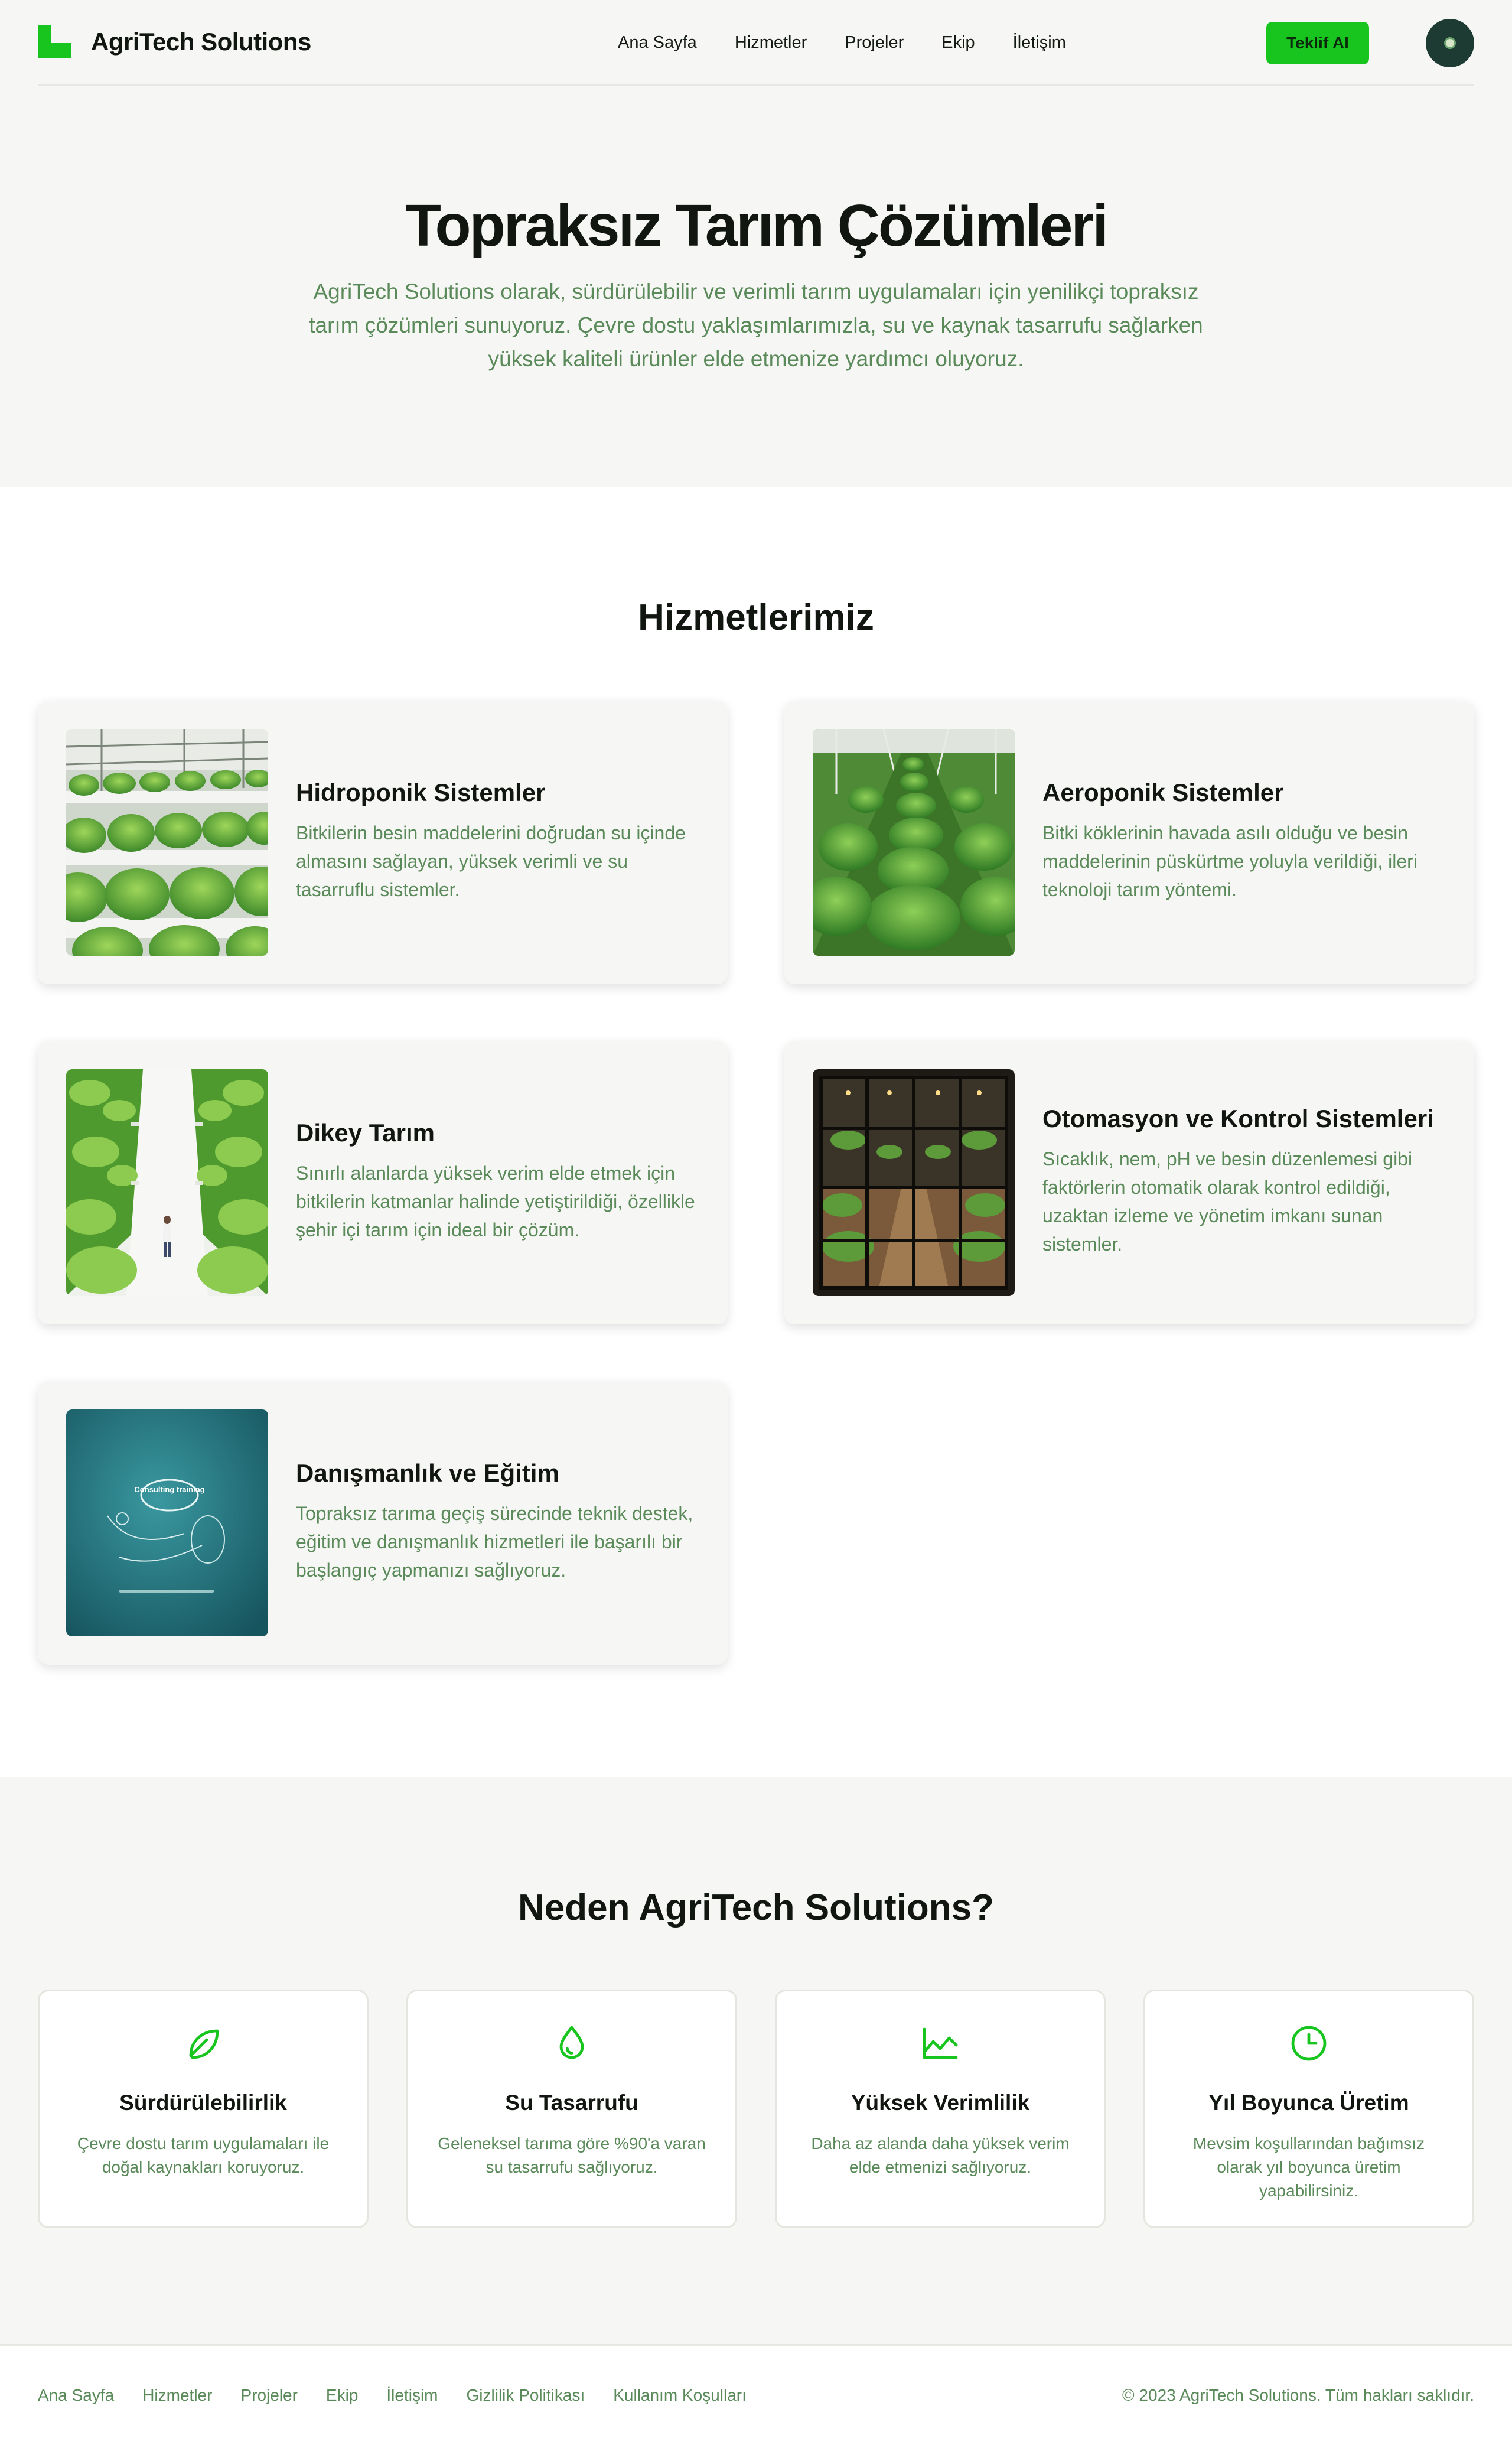  Describe the element at coordinates (169, 1489) in the screenshot. I see `consulting-image-label: Consulting training` at that location.